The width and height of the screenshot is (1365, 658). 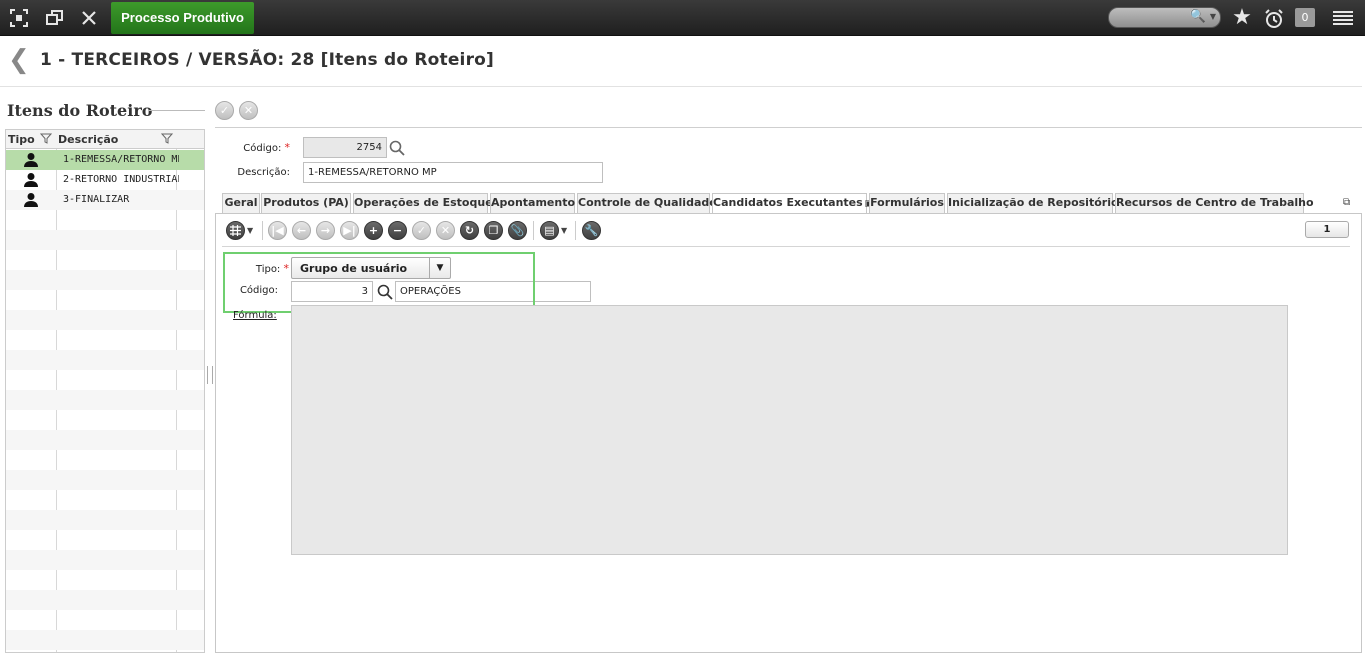 What do you see at coordinates (423, 203) in the screenshot?
I see `tab-operacoes-estoque: Operações de Estoque` at bounding box center [423, 203].